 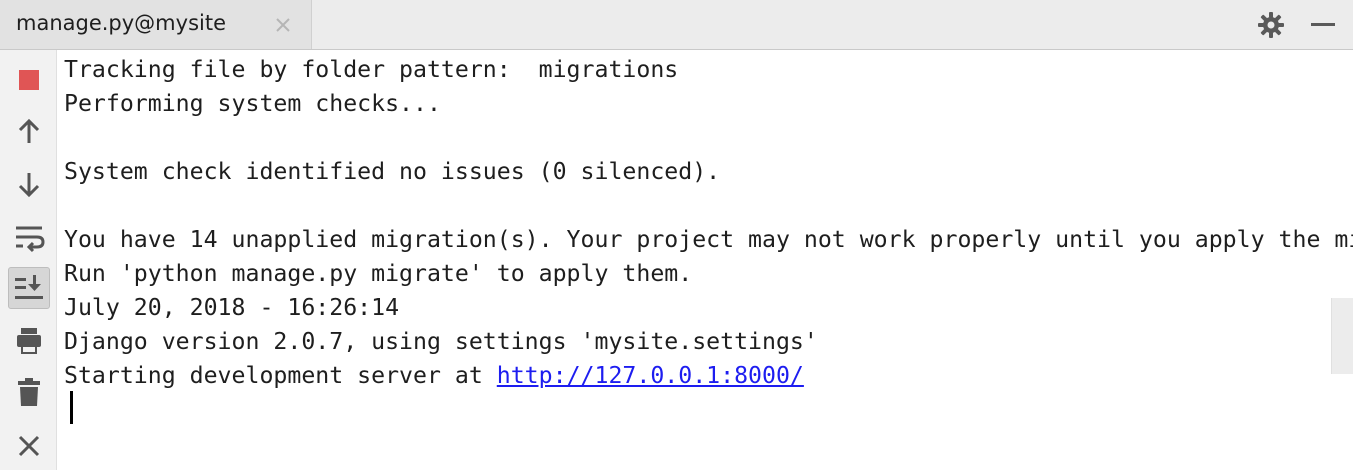 What do you see at coordinates (1323, 25) in the screenshot?
I see `minimize-icon` at bounding box center [1323, 25].